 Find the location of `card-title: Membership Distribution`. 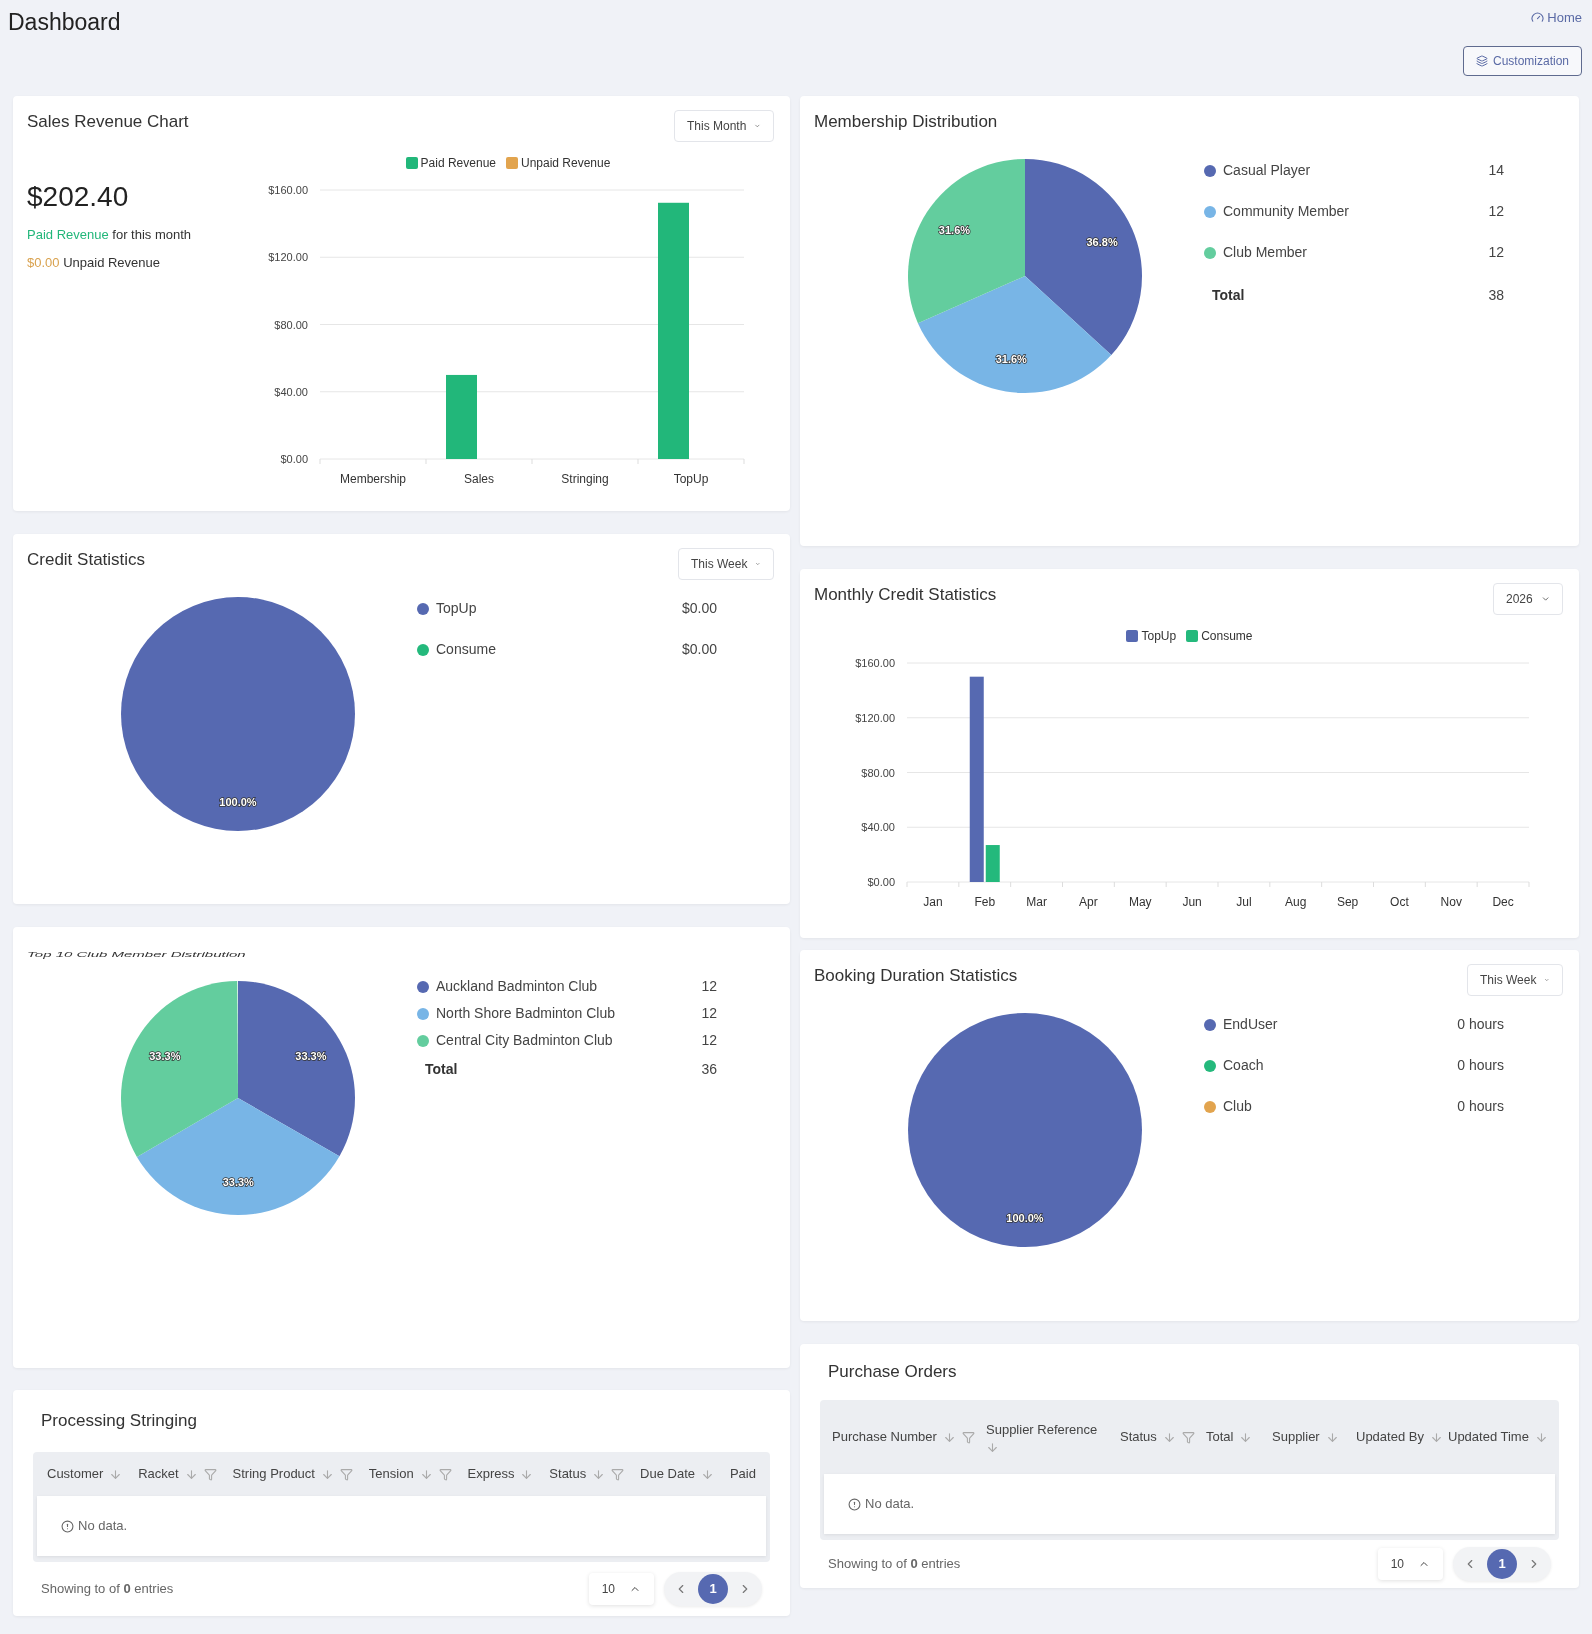

card-title: Membership Distribution is located at coordinates (906, 122).